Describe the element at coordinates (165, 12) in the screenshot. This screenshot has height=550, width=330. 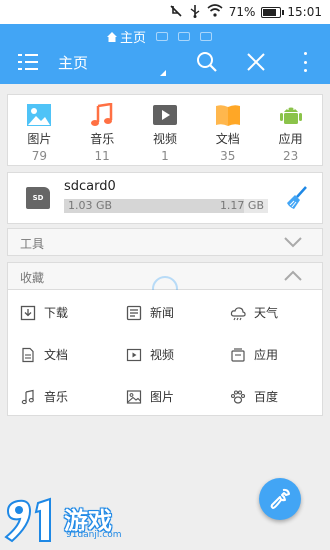
I see `status-bar: 71% 15:01` at that location.